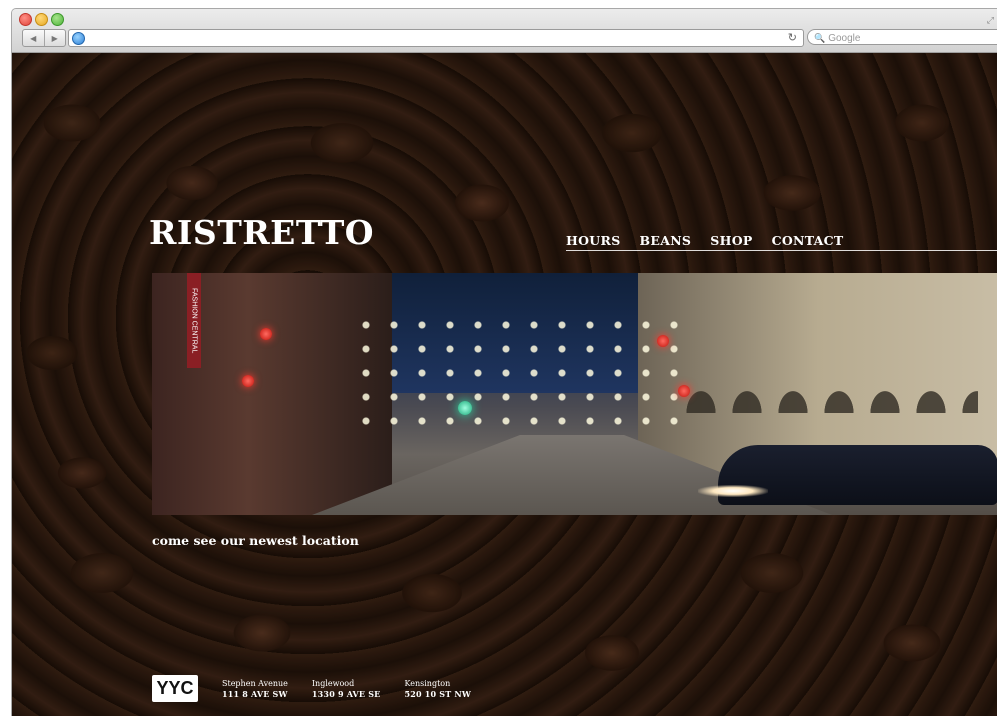 This screenshot has width=997, height=716. I want to click on search-placeholder: Google, so click(844, 38).